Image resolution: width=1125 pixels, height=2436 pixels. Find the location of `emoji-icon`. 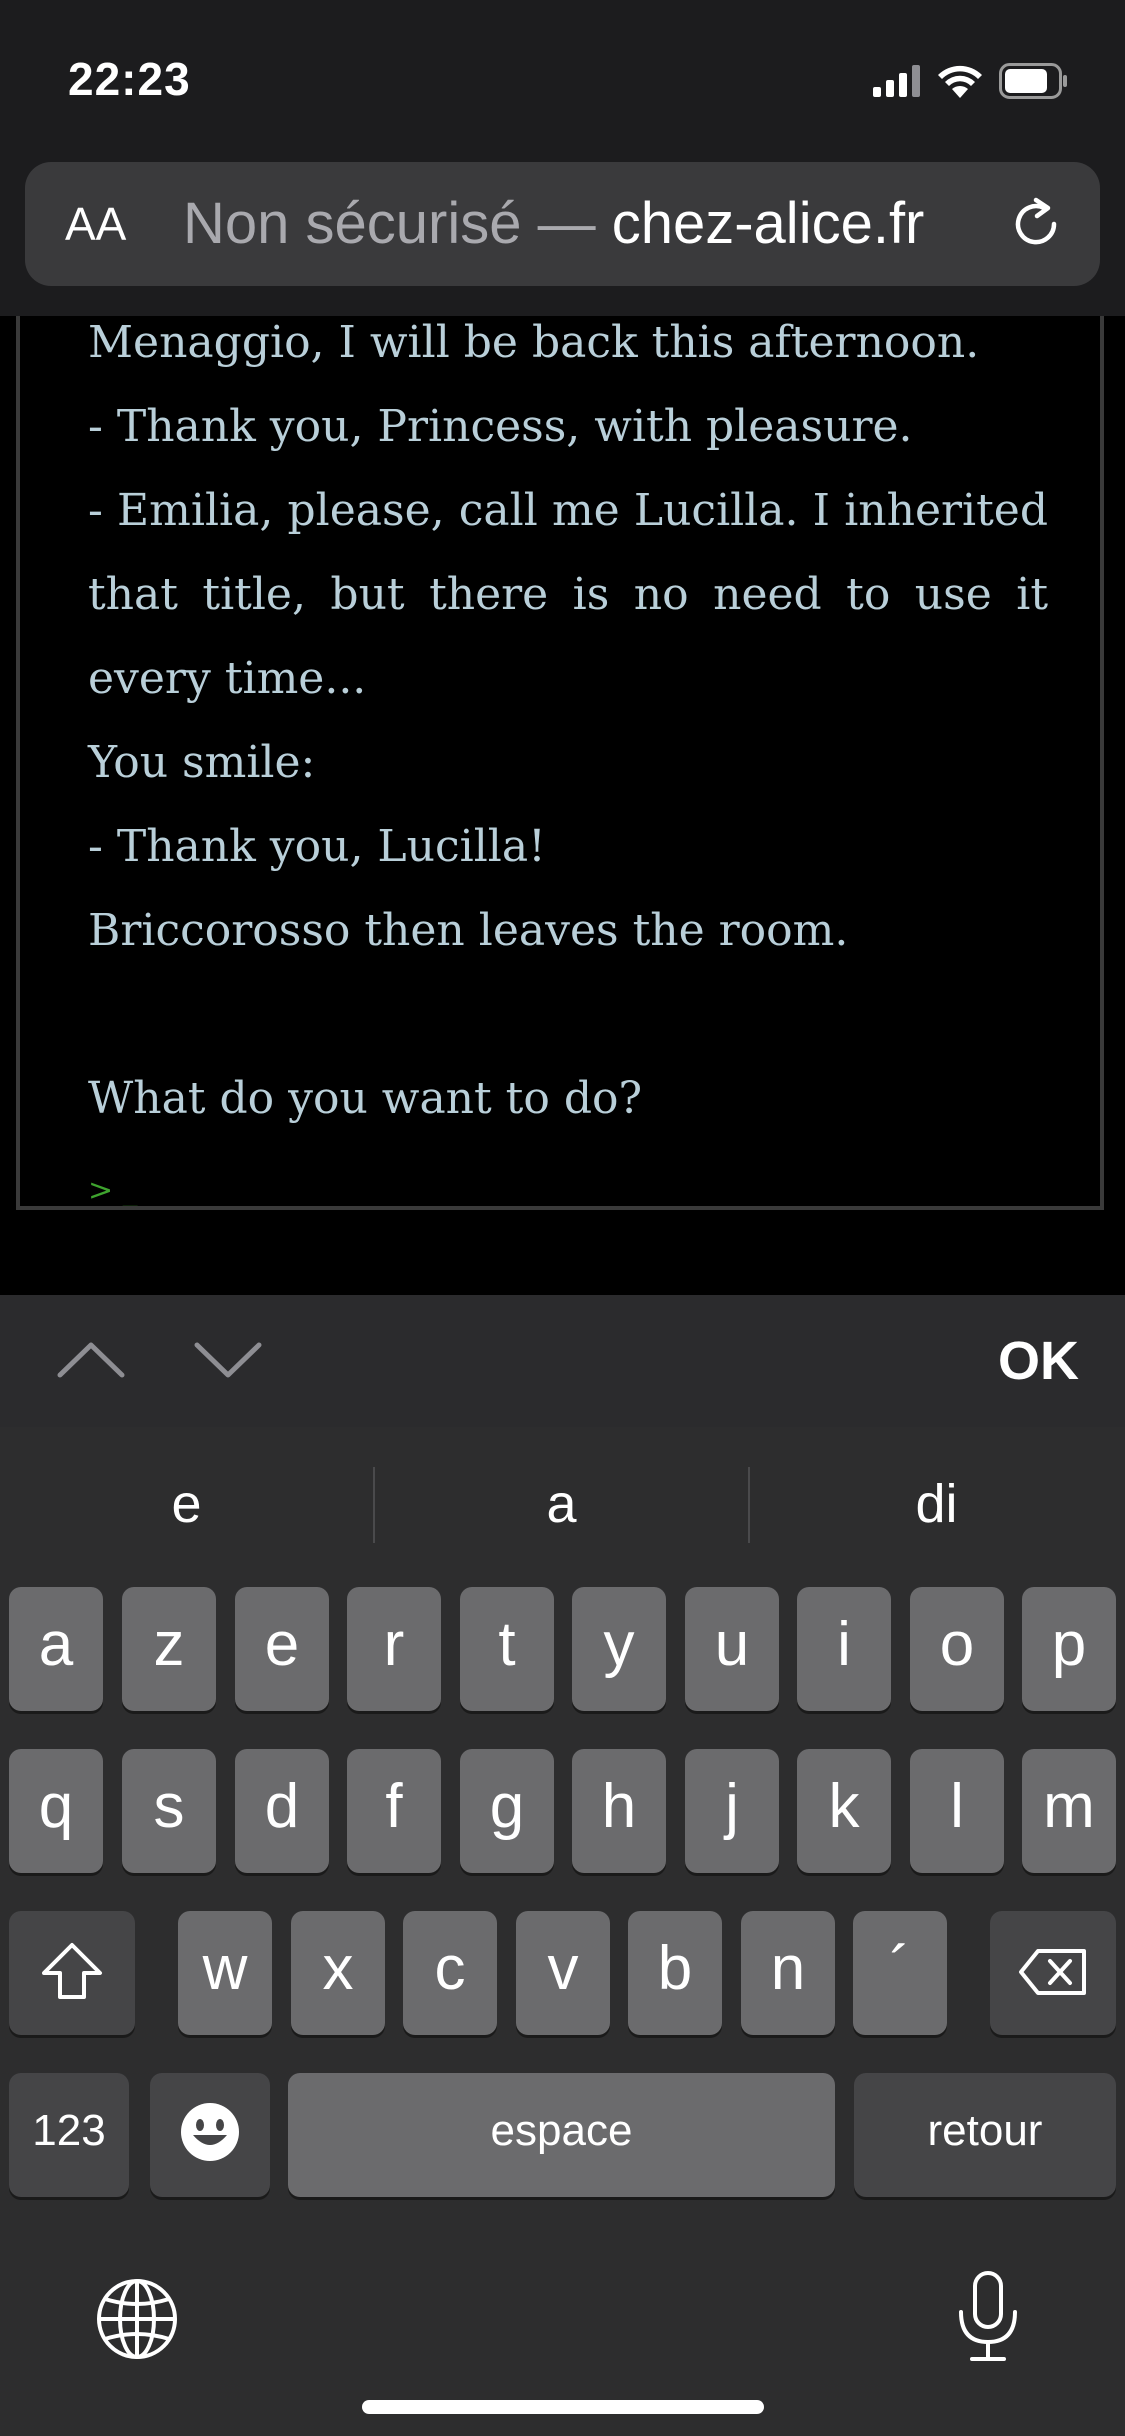

emoji-icon is located at coordinates (210, 2132).